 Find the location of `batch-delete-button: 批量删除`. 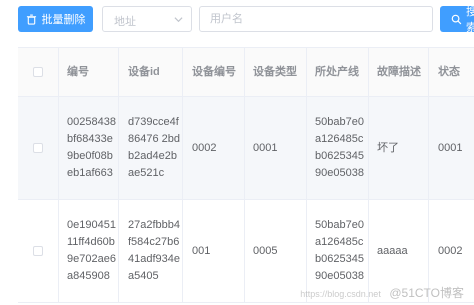

batch-delete-button: 批量删除 is located at coordinates (55, 19).